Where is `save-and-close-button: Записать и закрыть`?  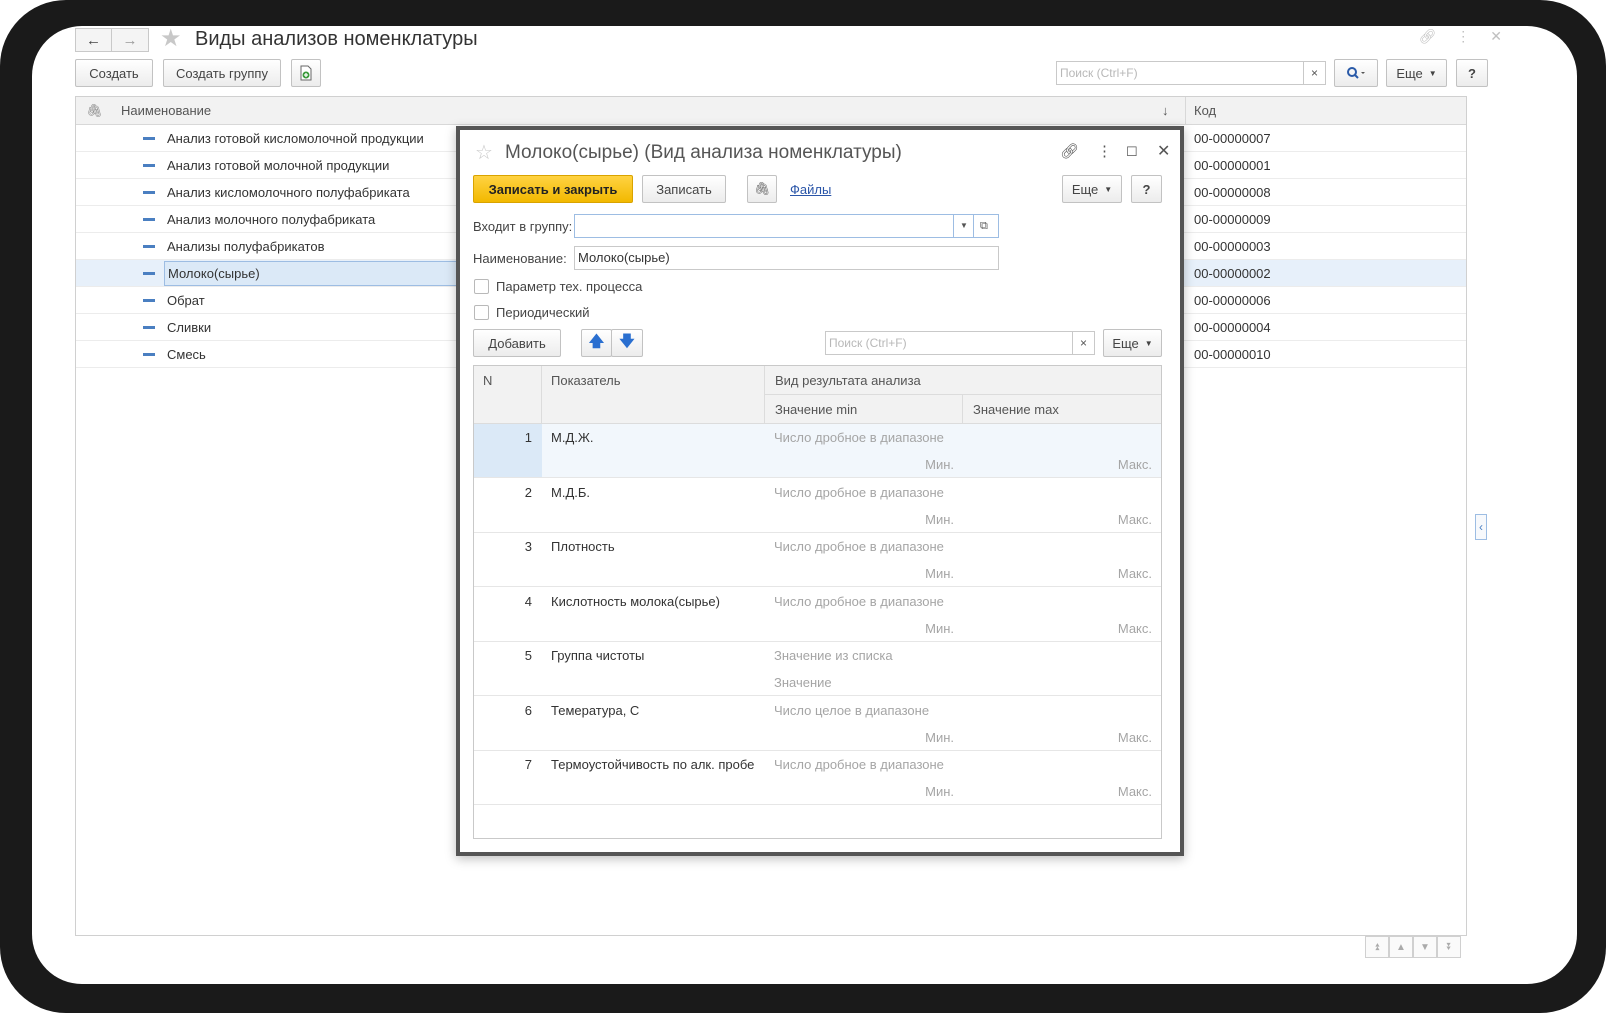 save-and-close-button: Записать и закрыть is located at coordinates (553, 189).